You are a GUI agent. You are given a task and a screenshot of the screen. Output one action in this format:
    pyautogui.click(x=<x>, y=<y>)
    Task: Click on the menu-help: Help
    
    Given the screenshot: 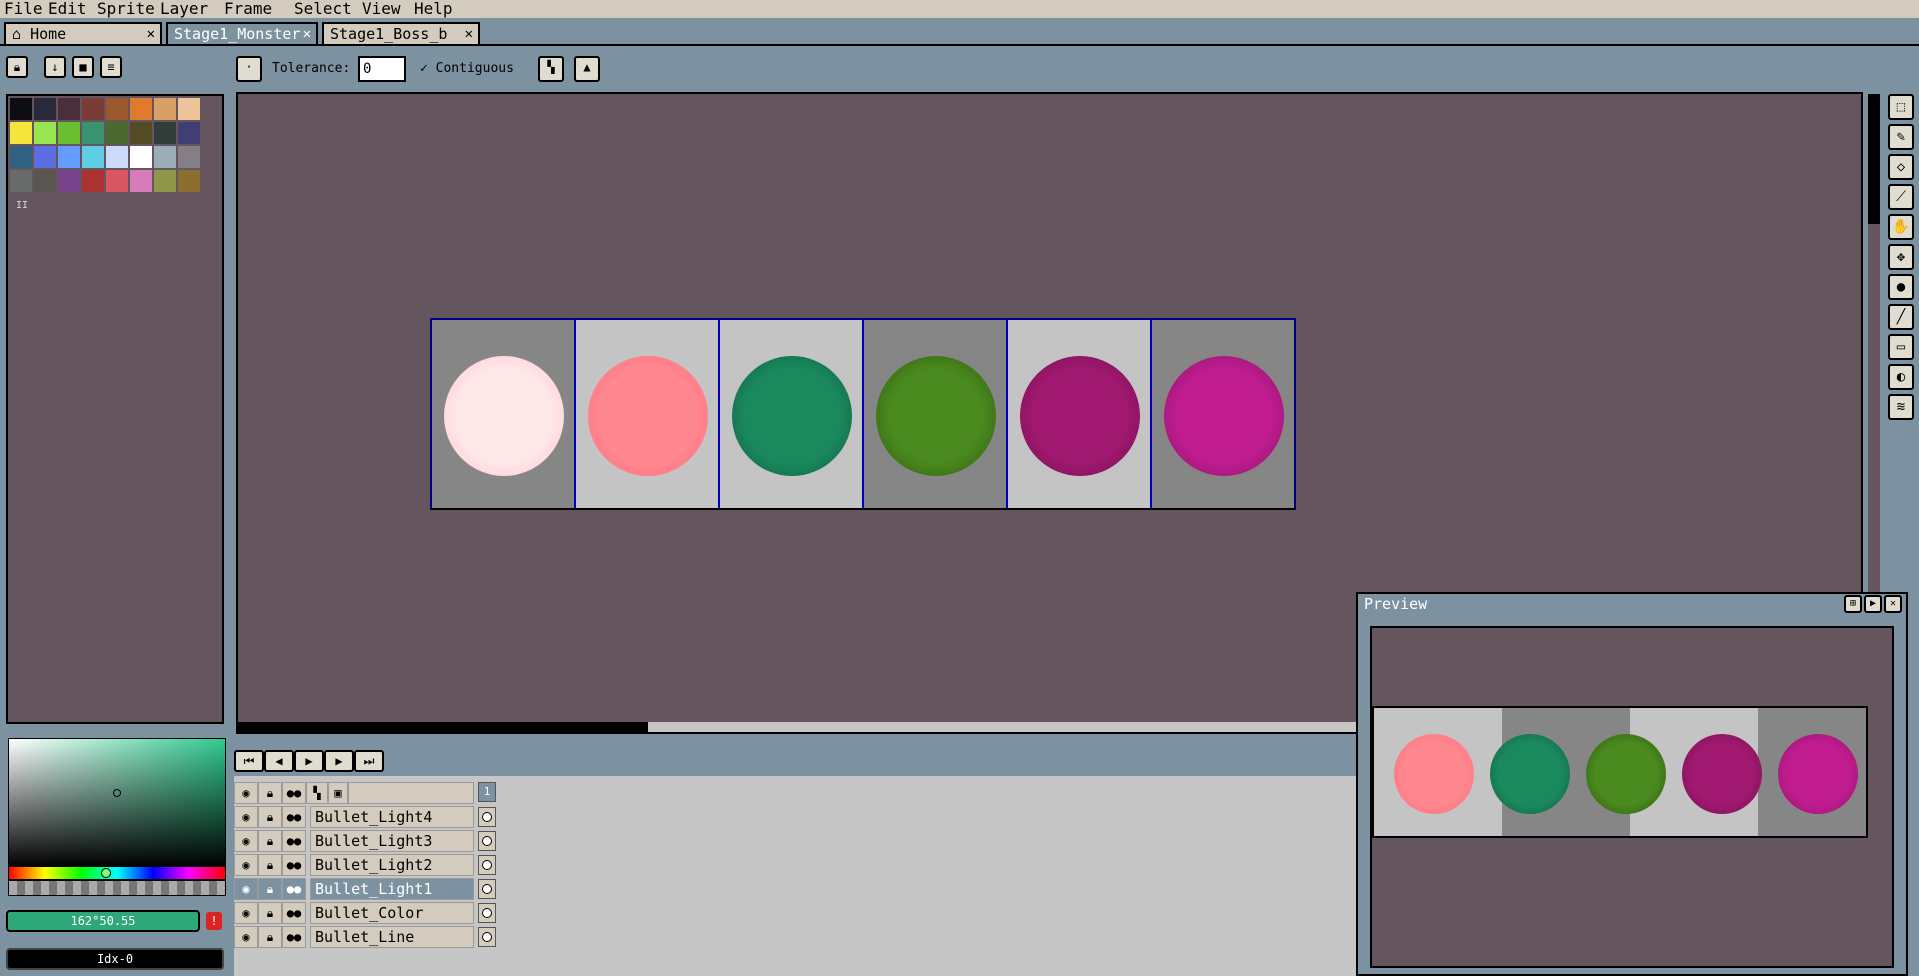 What is the action you would take?
    pyautogui.click(x=433, y=9)
    